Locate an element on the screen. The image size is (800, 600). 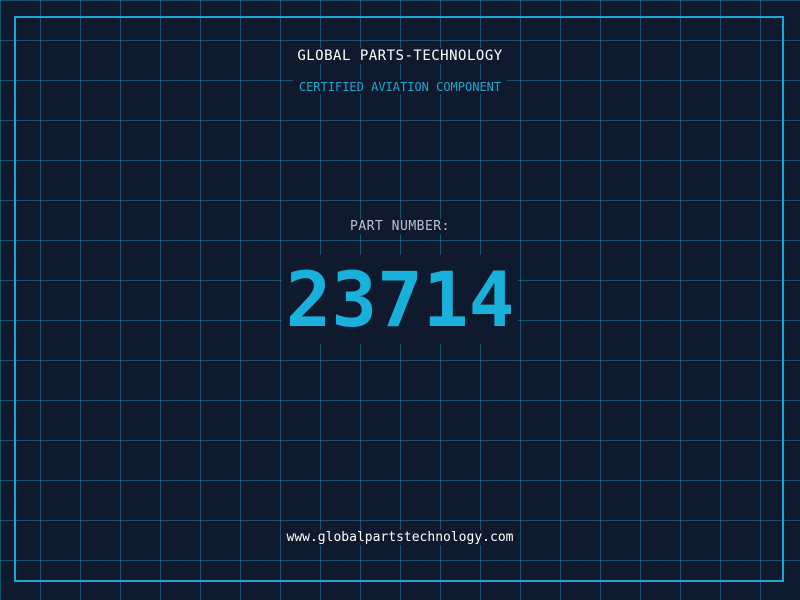
subtitle: CERTIFIED AVIATION COMPONENT is located at coordinates (400, 87).